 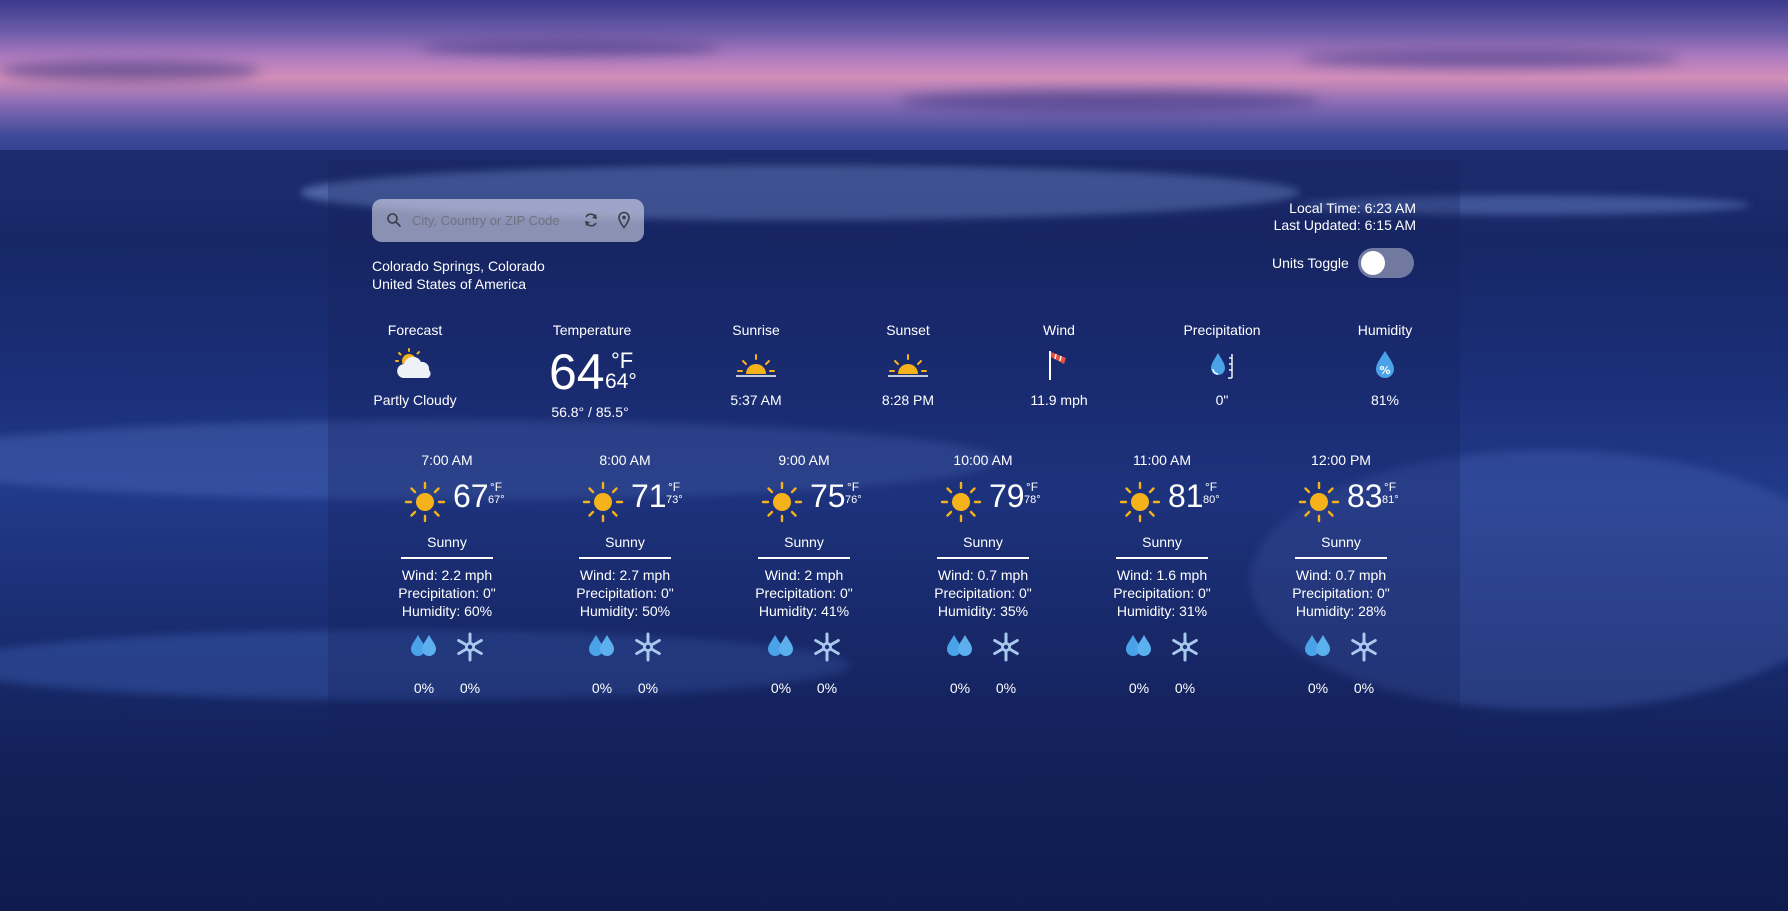 I want to click on summary-precipitation: Precipitation 0", so click(x=1222, y=365).